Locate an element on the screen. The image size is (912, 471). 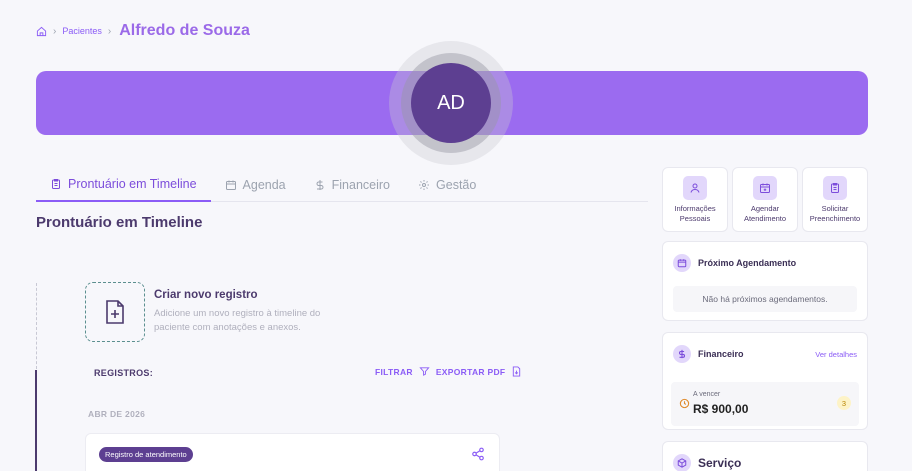
avatar: AD is located at coordinates (451, 103).